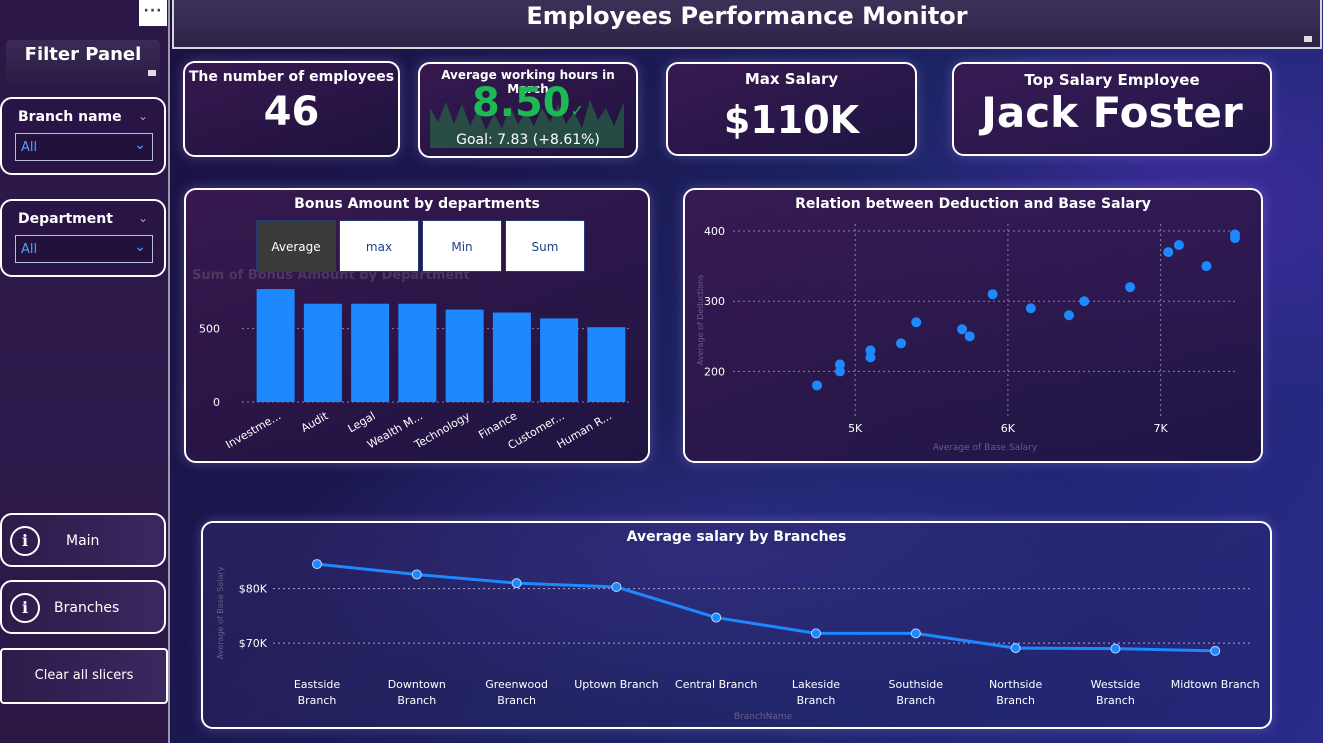 The image size is (1323, 743). What do you see at coordinates (528, 140) in the screenshot?
I see `kpi-goal: Goal: 7.83 (+8.61%)` at bounding box center [528, 140].